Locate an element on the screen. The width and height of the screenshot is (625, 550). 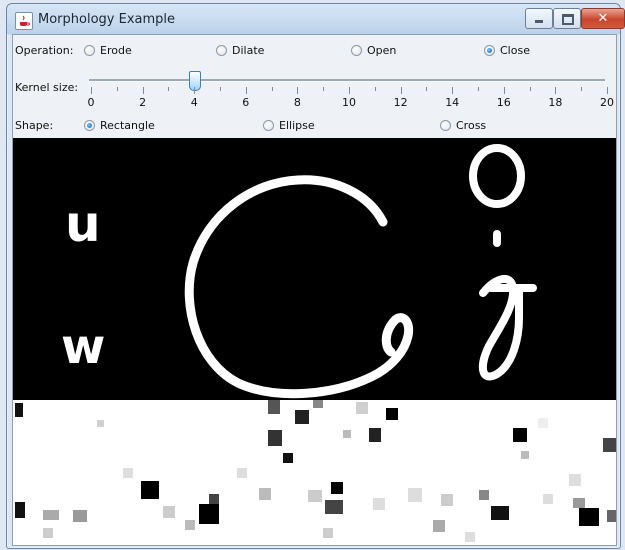
radio-erode: Erode is located at coordinates (108, 50).